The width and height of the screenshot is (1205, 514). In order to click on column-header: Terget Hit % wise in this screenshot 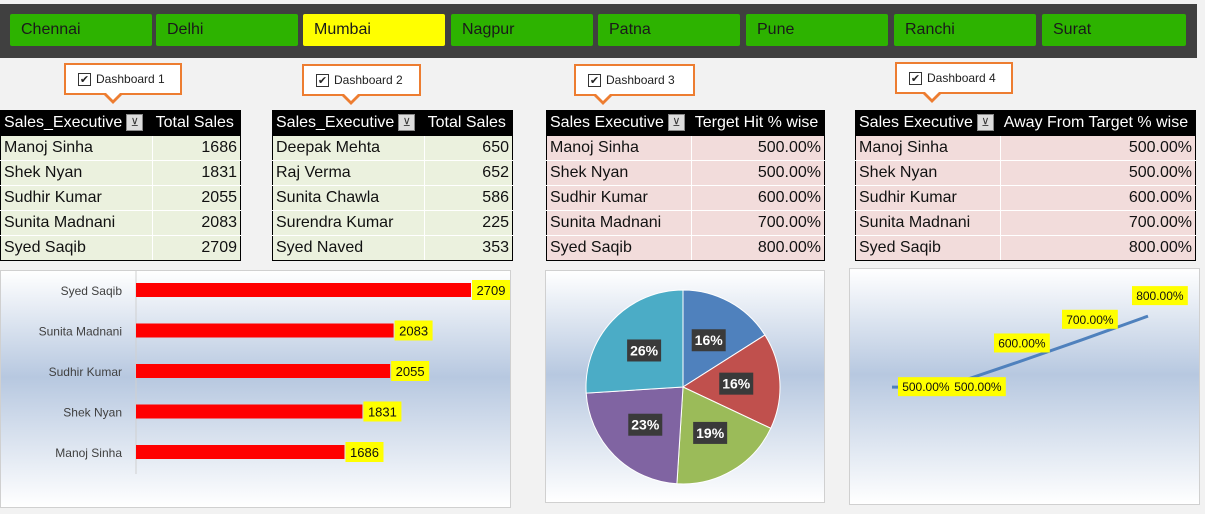, I will do `click(758, 123)`.